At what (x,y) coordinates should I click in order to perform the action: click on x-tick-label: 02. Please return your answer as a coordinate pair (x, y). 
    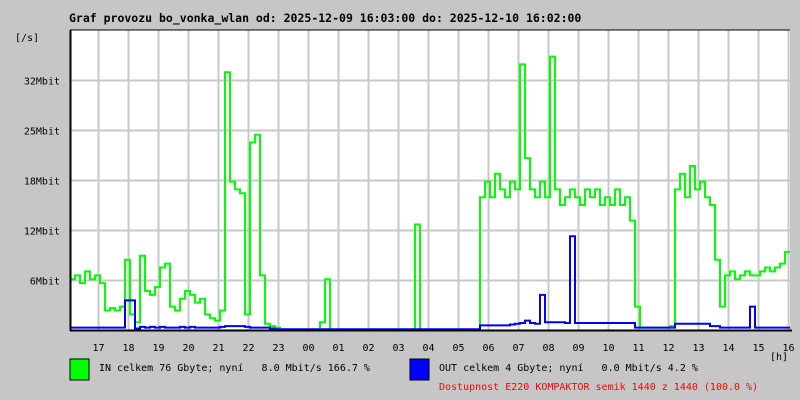
    Looking at the image, I should click on (368, 348).